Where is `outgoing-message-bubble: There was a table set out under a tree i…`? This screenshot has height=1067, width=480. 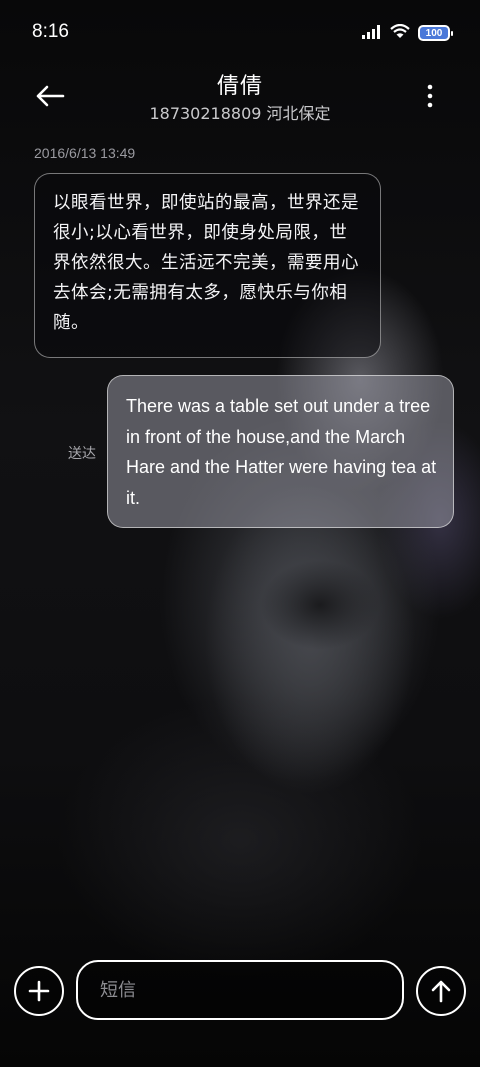
outgoing-message-bubble: There was a table set out under a tree i… is located at coordinates (280, 451).